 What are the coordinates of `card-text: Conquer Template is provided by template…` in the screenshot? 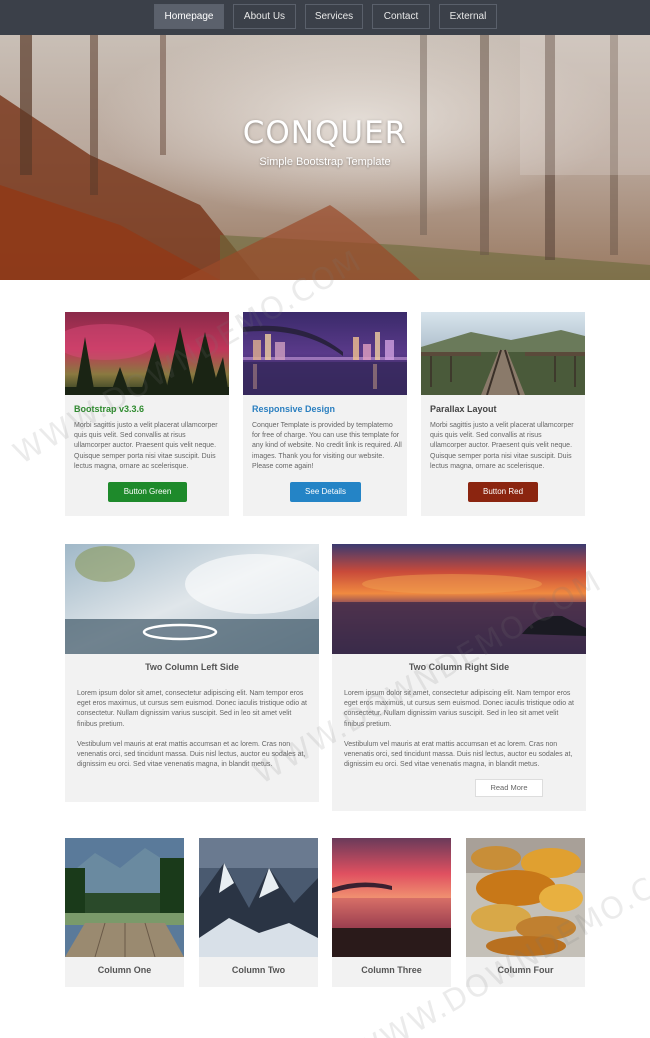 It's located at (327, 446).